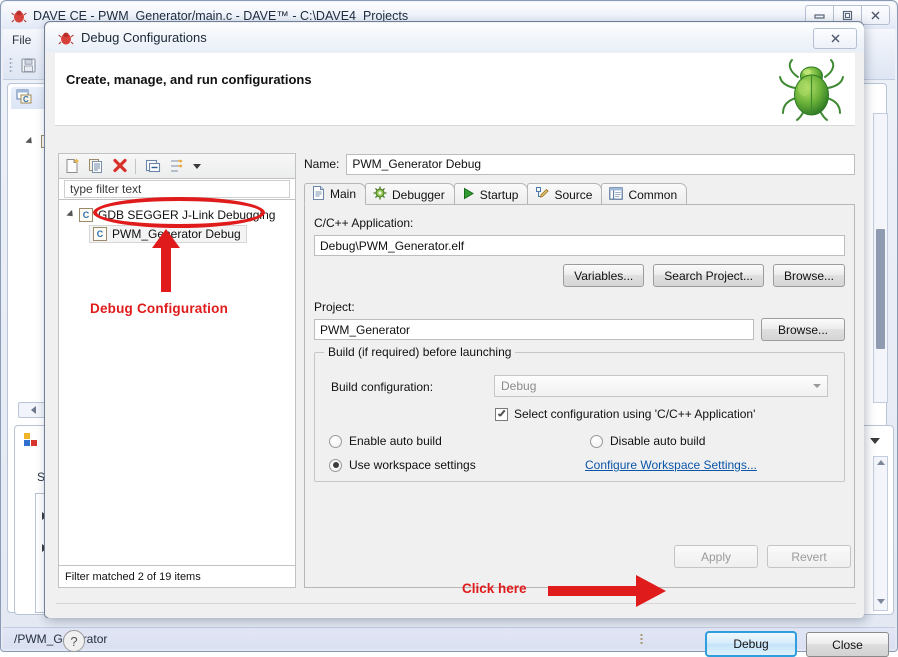 Image resolution: width=898 pixels, height=657 pixels. Describe the element at coordinates (608, 591) in the screenshot. I see `annotation-arrow-right` at that location.